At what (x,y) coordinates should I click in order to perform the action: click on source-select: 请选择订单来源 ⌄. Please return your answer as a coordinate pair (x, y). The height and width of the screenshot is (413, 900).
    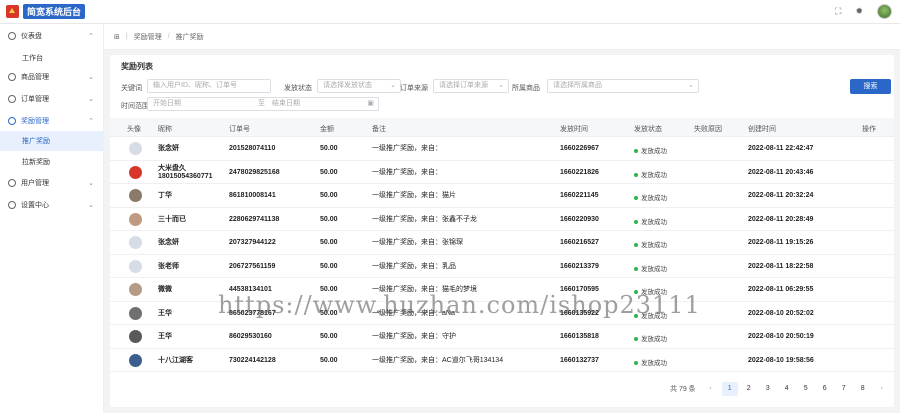
    Looking at the image, I should click on (471, 86).